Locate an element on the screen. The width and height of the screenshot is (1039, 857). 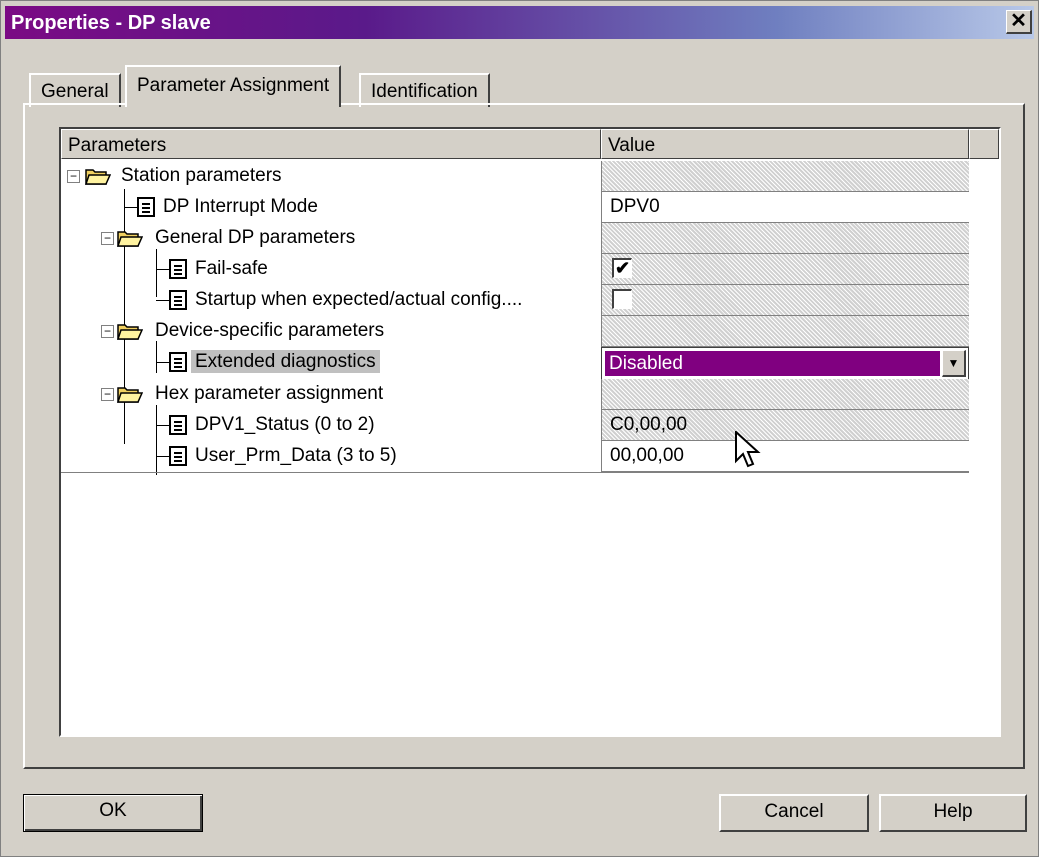
row-label: Station parameters is located at coordinates (201, 175).